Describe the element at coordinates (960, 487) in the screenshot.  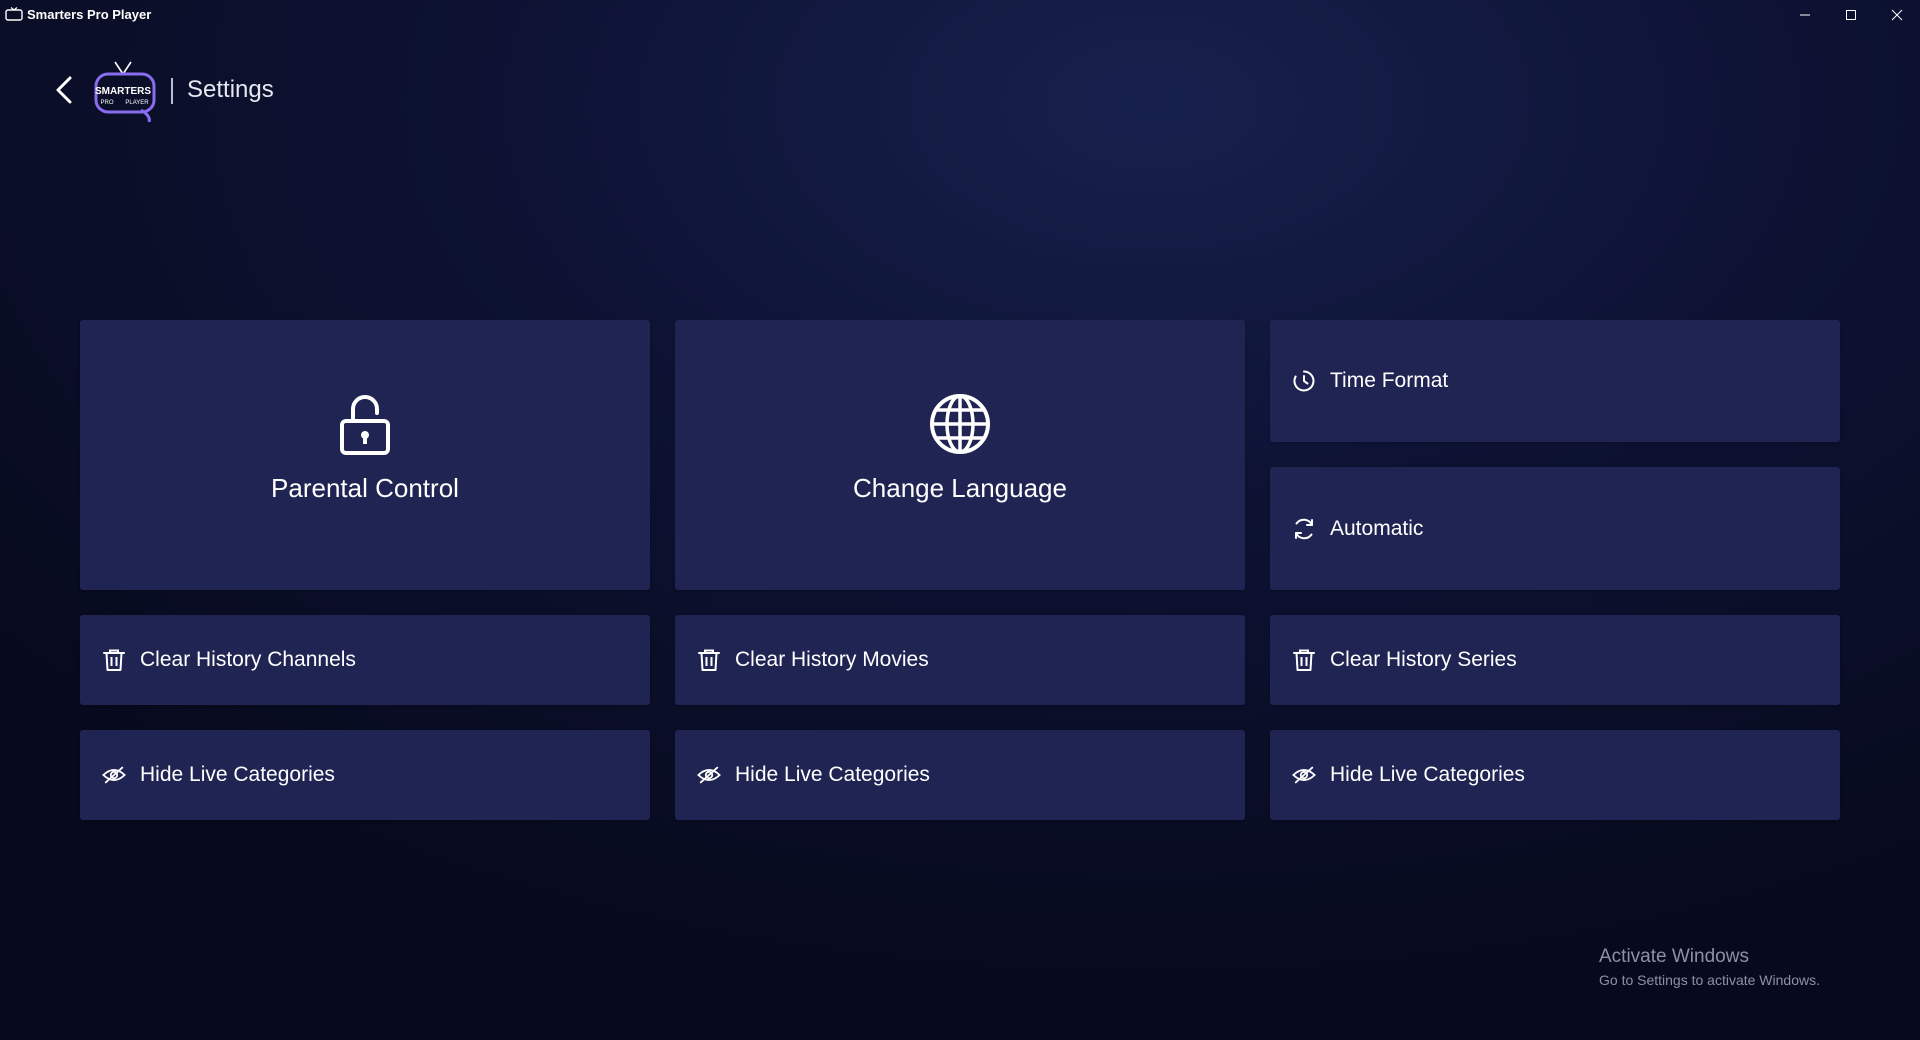
I see `change-language-label: Change Language` at that location.